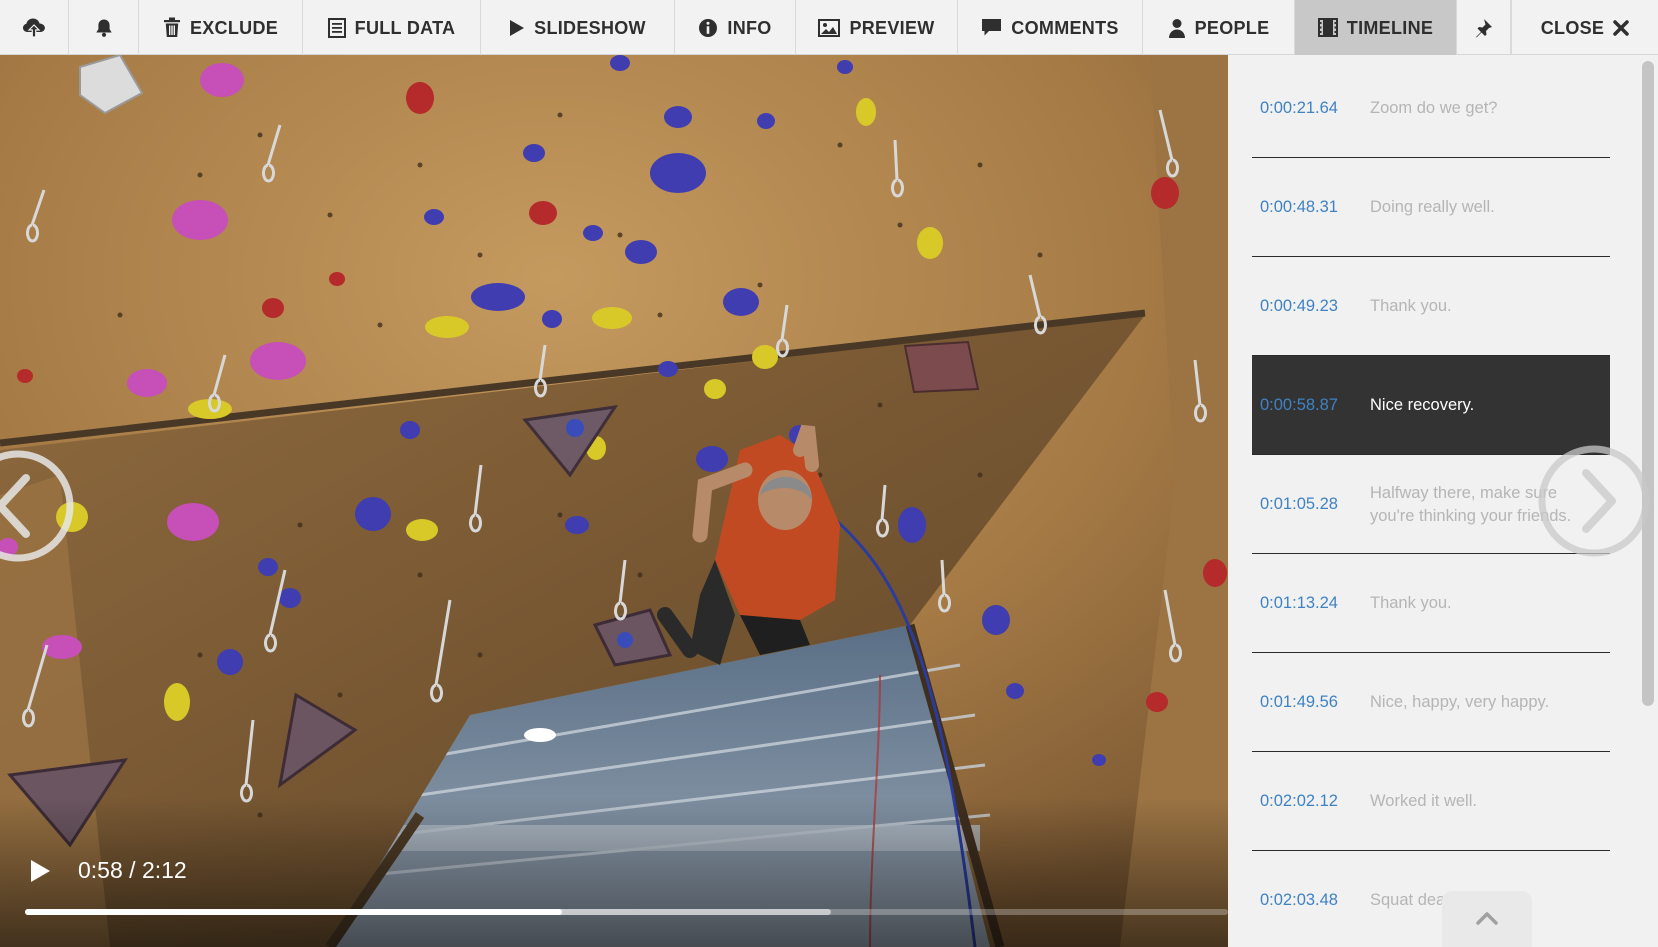 Image resolution: width=1658 pixels, height=947 pixels. I want to click on timeline-timestamp: 0:00:58.87, so click(1299, 405).